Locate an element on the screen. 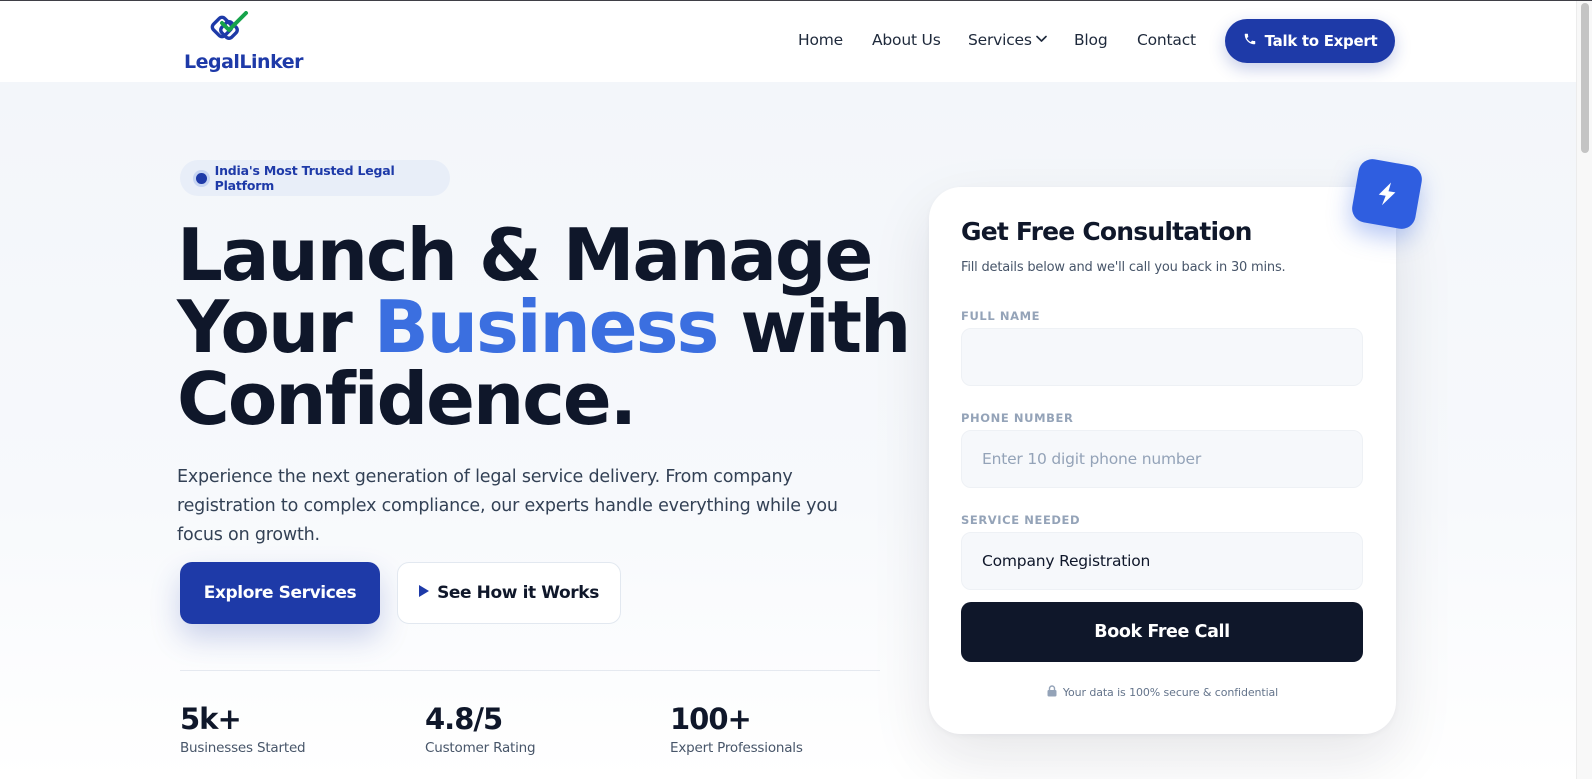  stat-value: 100+ is located at coordinates (711, 719).